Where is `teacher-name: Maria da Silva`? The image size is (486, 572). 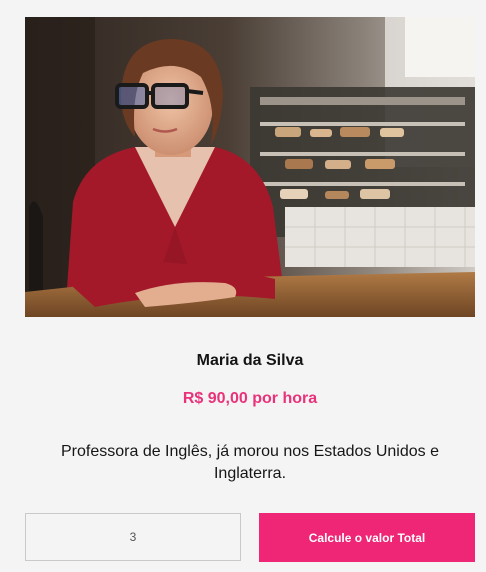
teacher-name: Maria da Silva is located at coordinates (250, 360).